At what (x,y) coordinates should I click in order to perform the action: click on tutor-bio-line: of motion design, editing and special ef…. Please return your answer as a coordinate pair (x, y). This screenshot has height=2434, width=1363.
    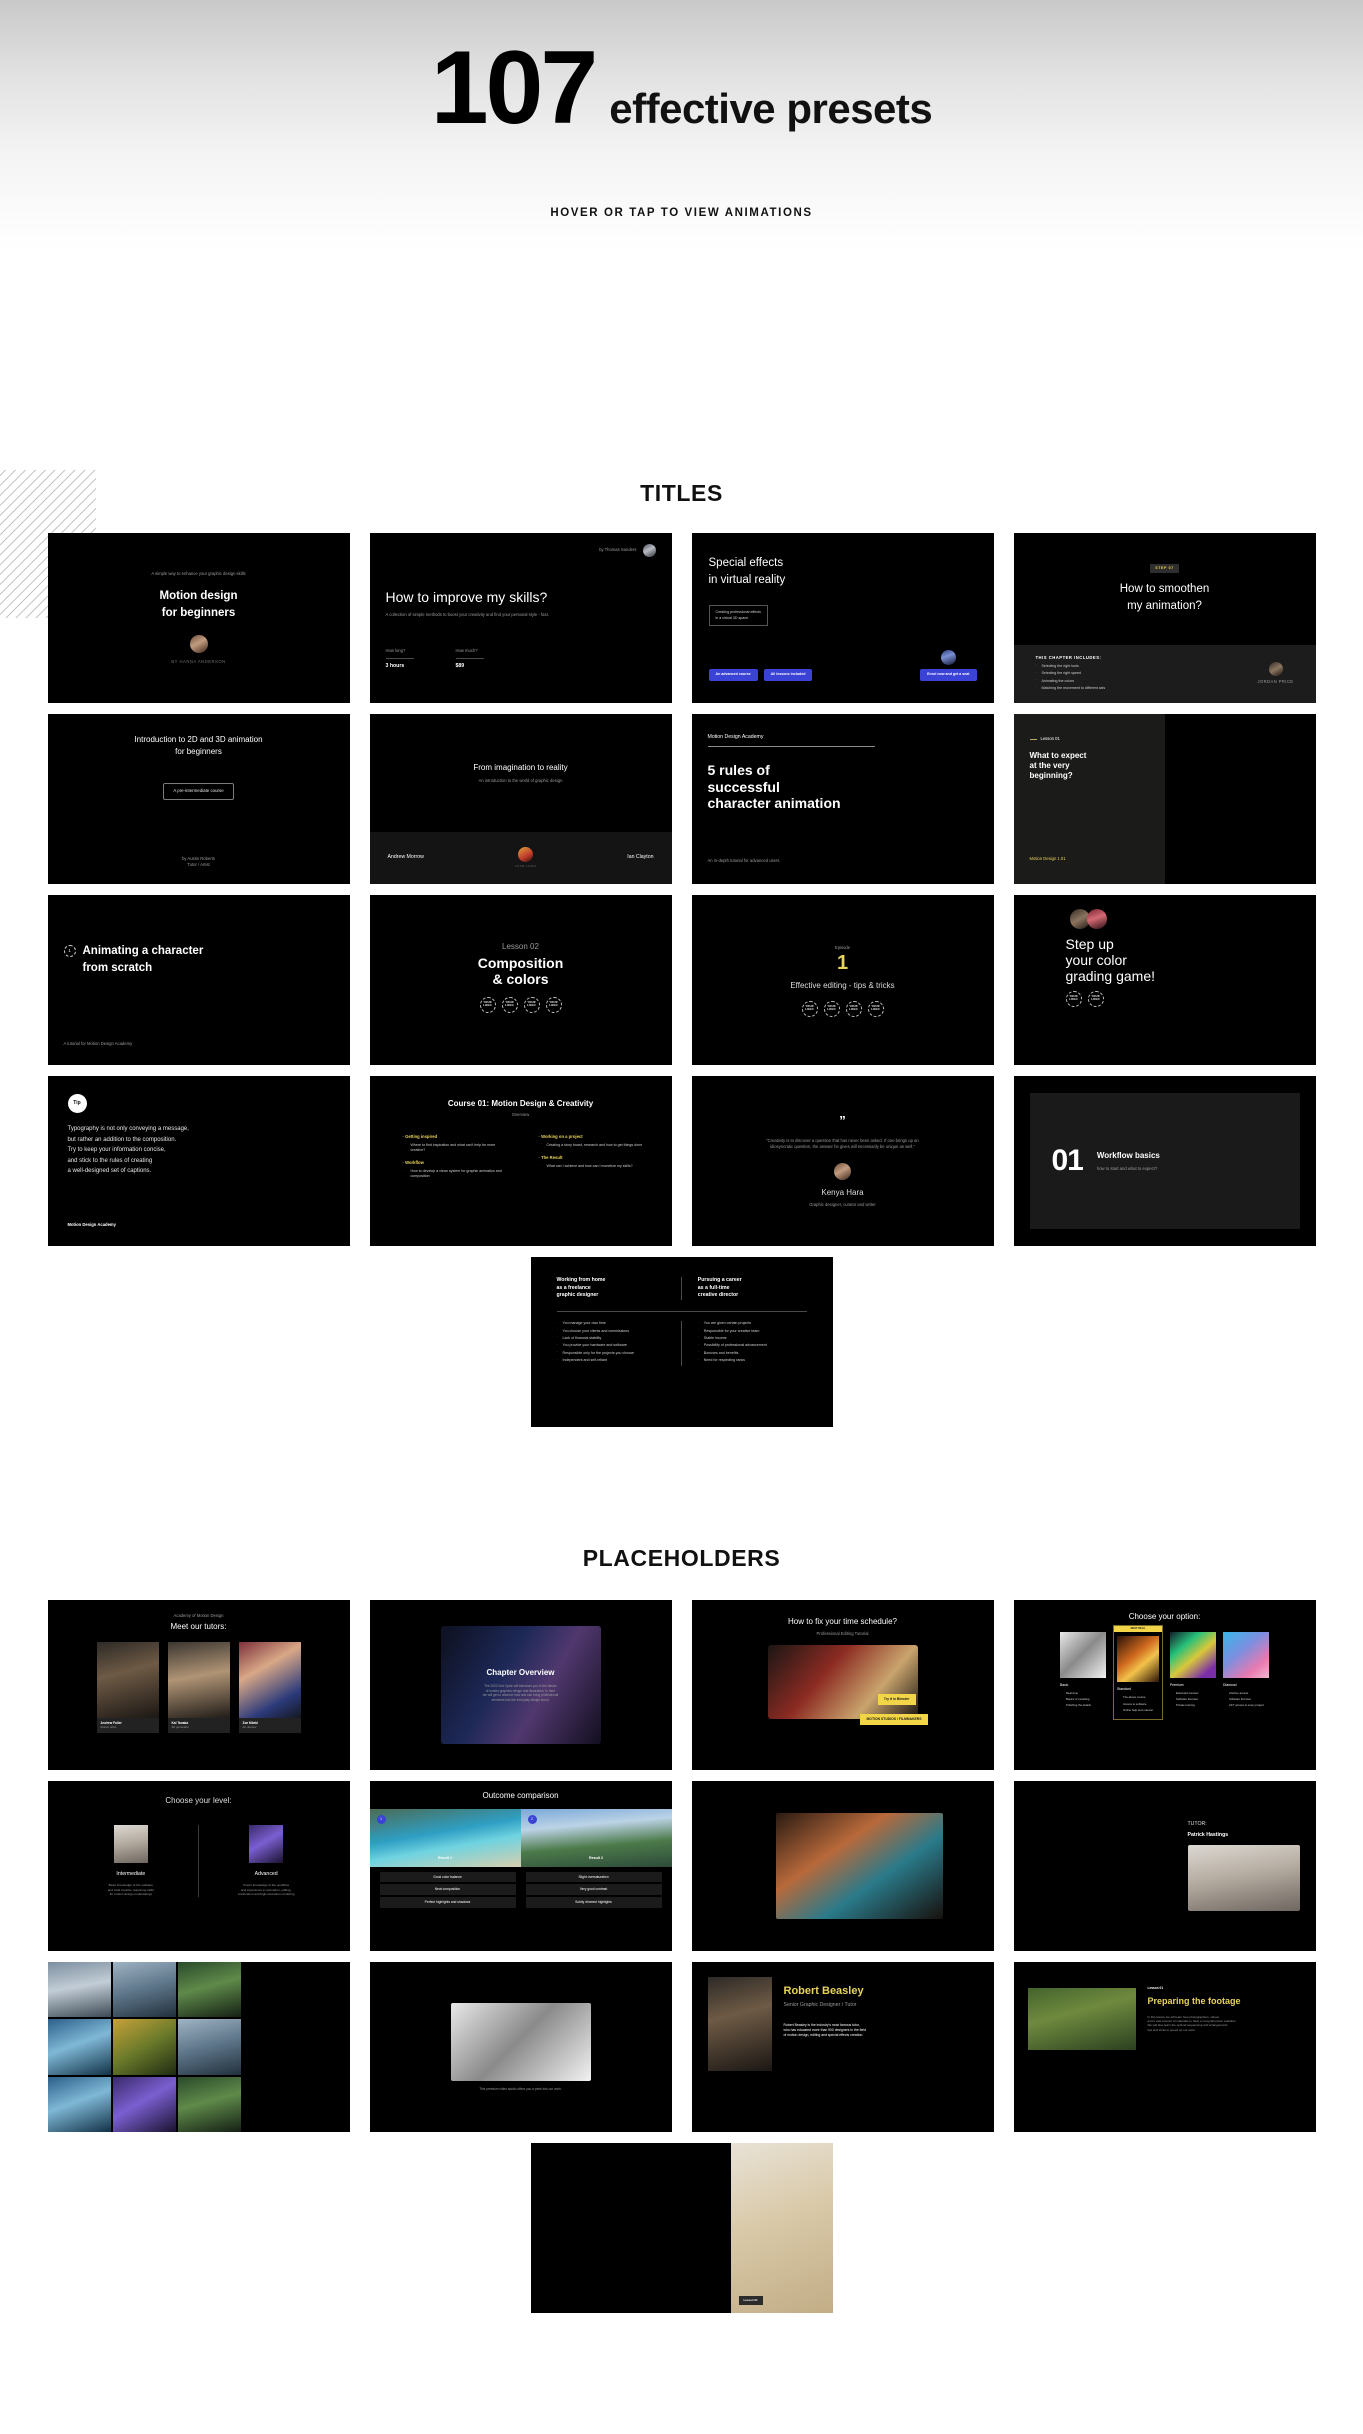
    Looking at the image, I should click on (823, 2035).